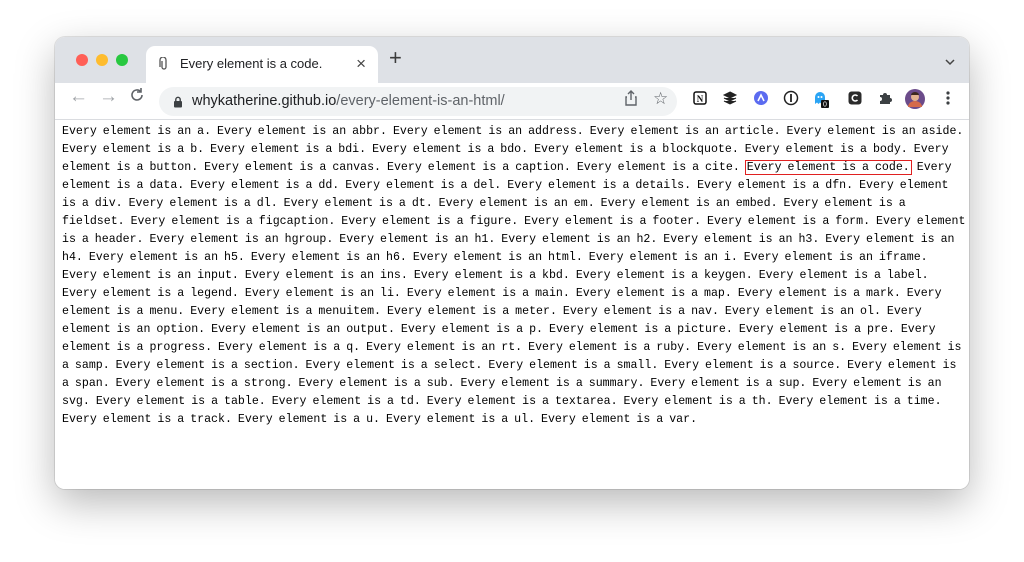  What do you see at coordinates (233, 221) in the screenshot?
I see `element-sentence: Every element is a figcaption.` at bounding box center [233, 221].